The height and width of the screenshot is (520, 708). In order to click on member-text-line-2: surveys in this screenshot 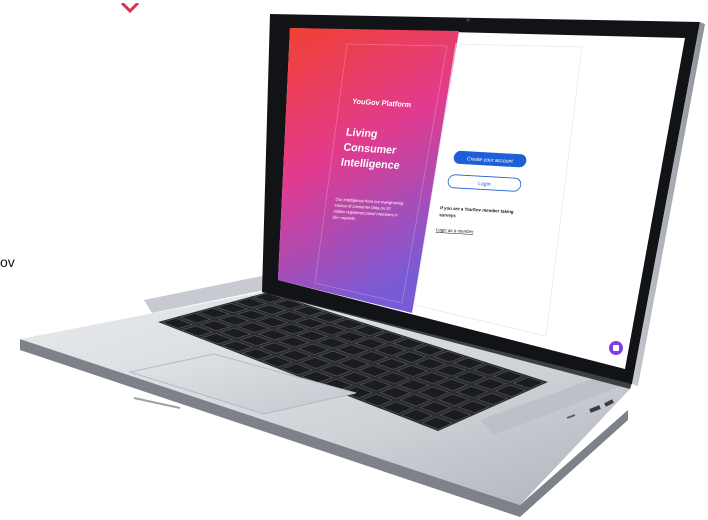, I will do `click(448, 215)`.